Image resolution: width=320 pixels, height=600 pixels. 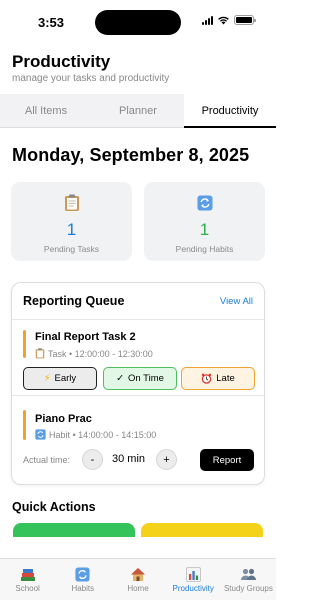 I want to click on battery-level, so click(x=244, y=20).